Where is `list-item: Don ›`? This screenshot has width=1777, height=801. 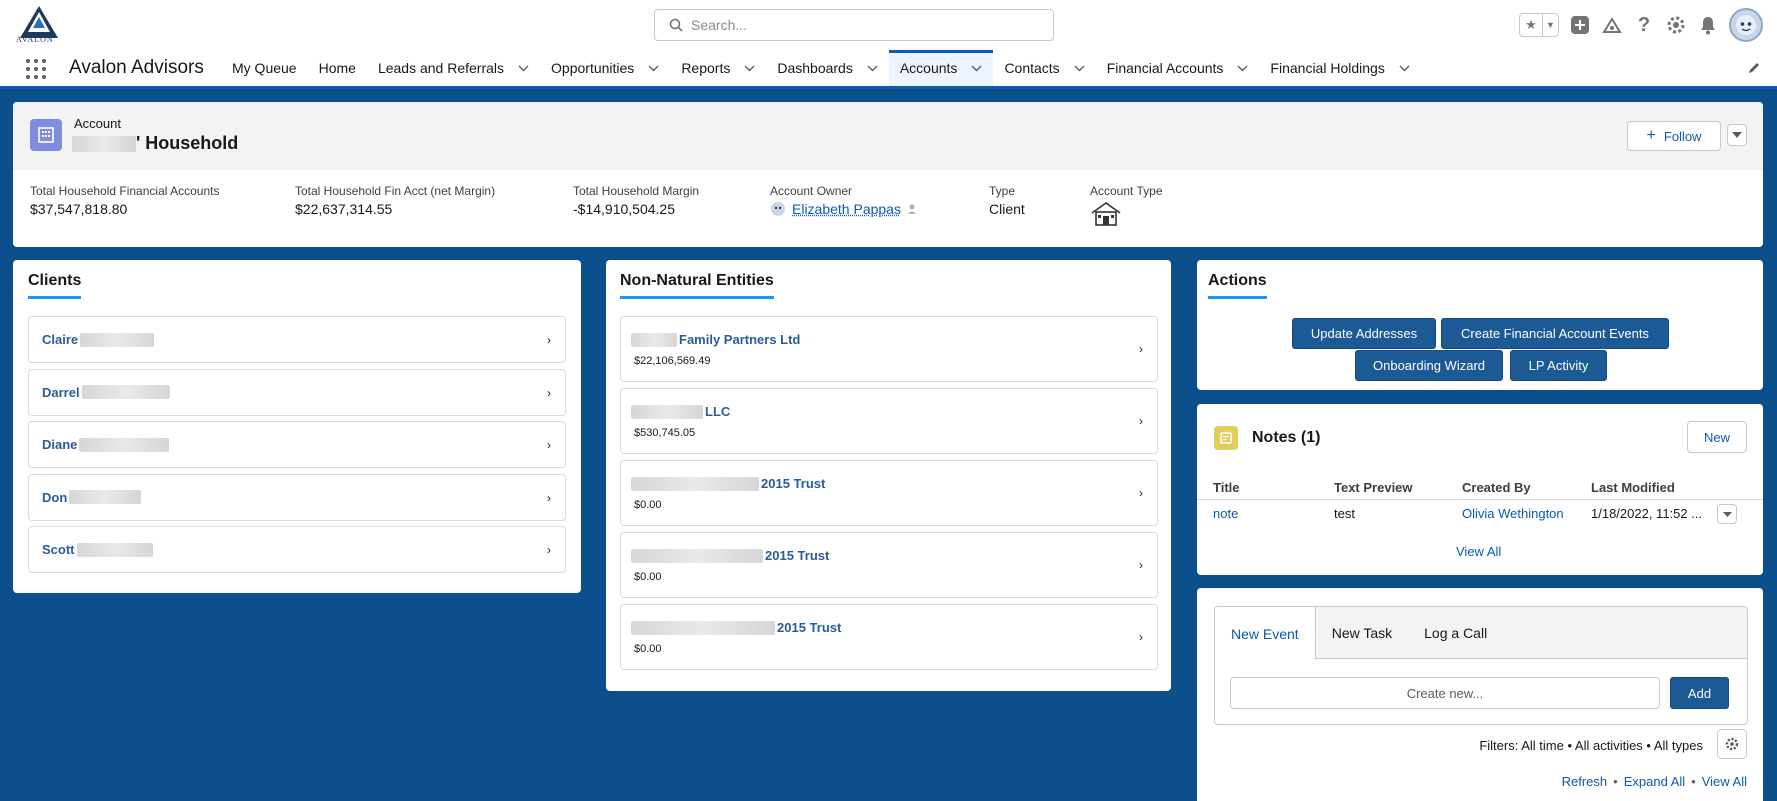
list-item: Don › is located at coordinates (297, 497).